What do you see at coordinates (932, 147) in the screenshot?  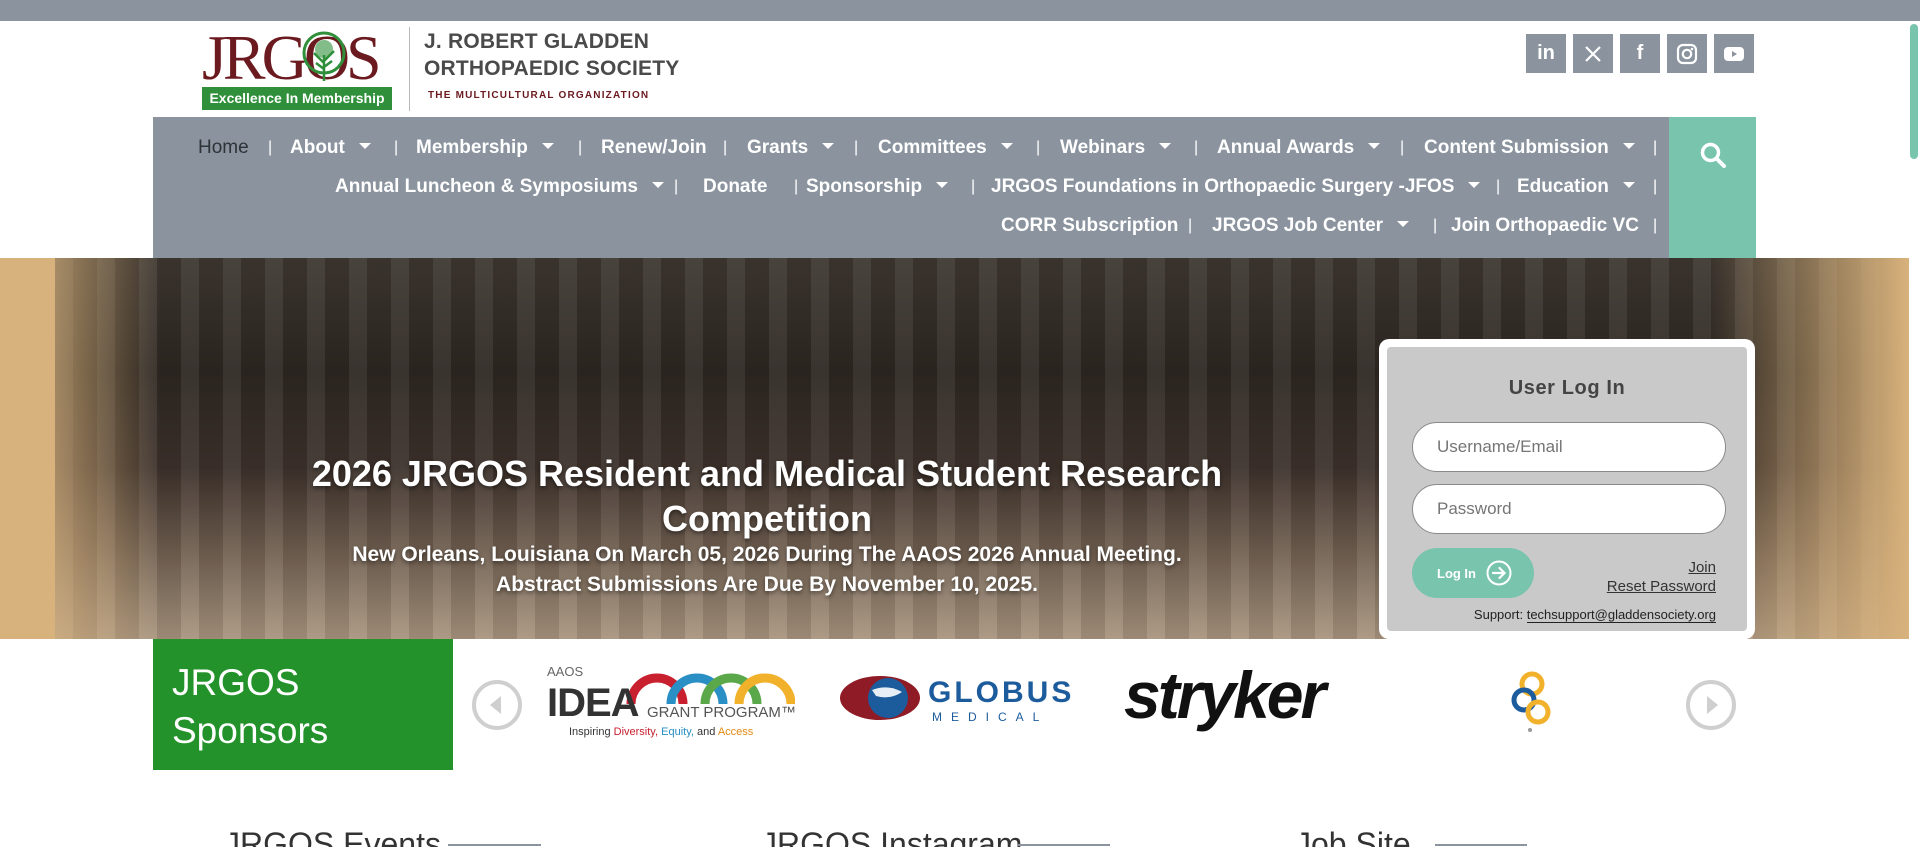 I see `nav-committees-label: Committees` at bounding box center [932, 147].